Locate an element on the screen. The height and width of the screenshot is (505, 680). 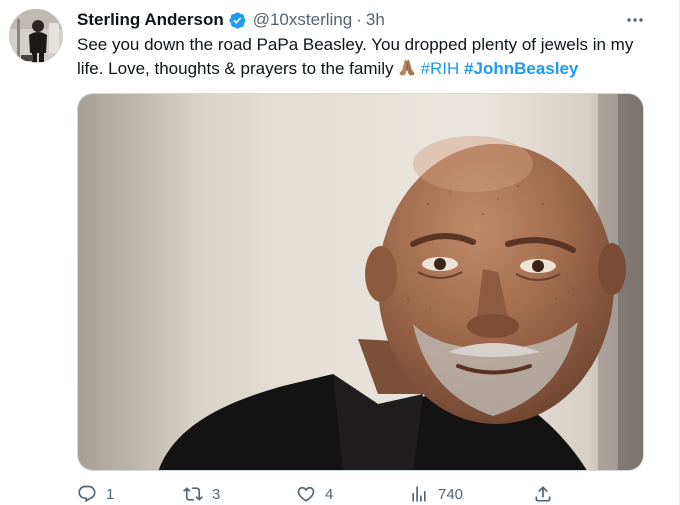
retweet-count: 3 is located at coordinates (216, 494).